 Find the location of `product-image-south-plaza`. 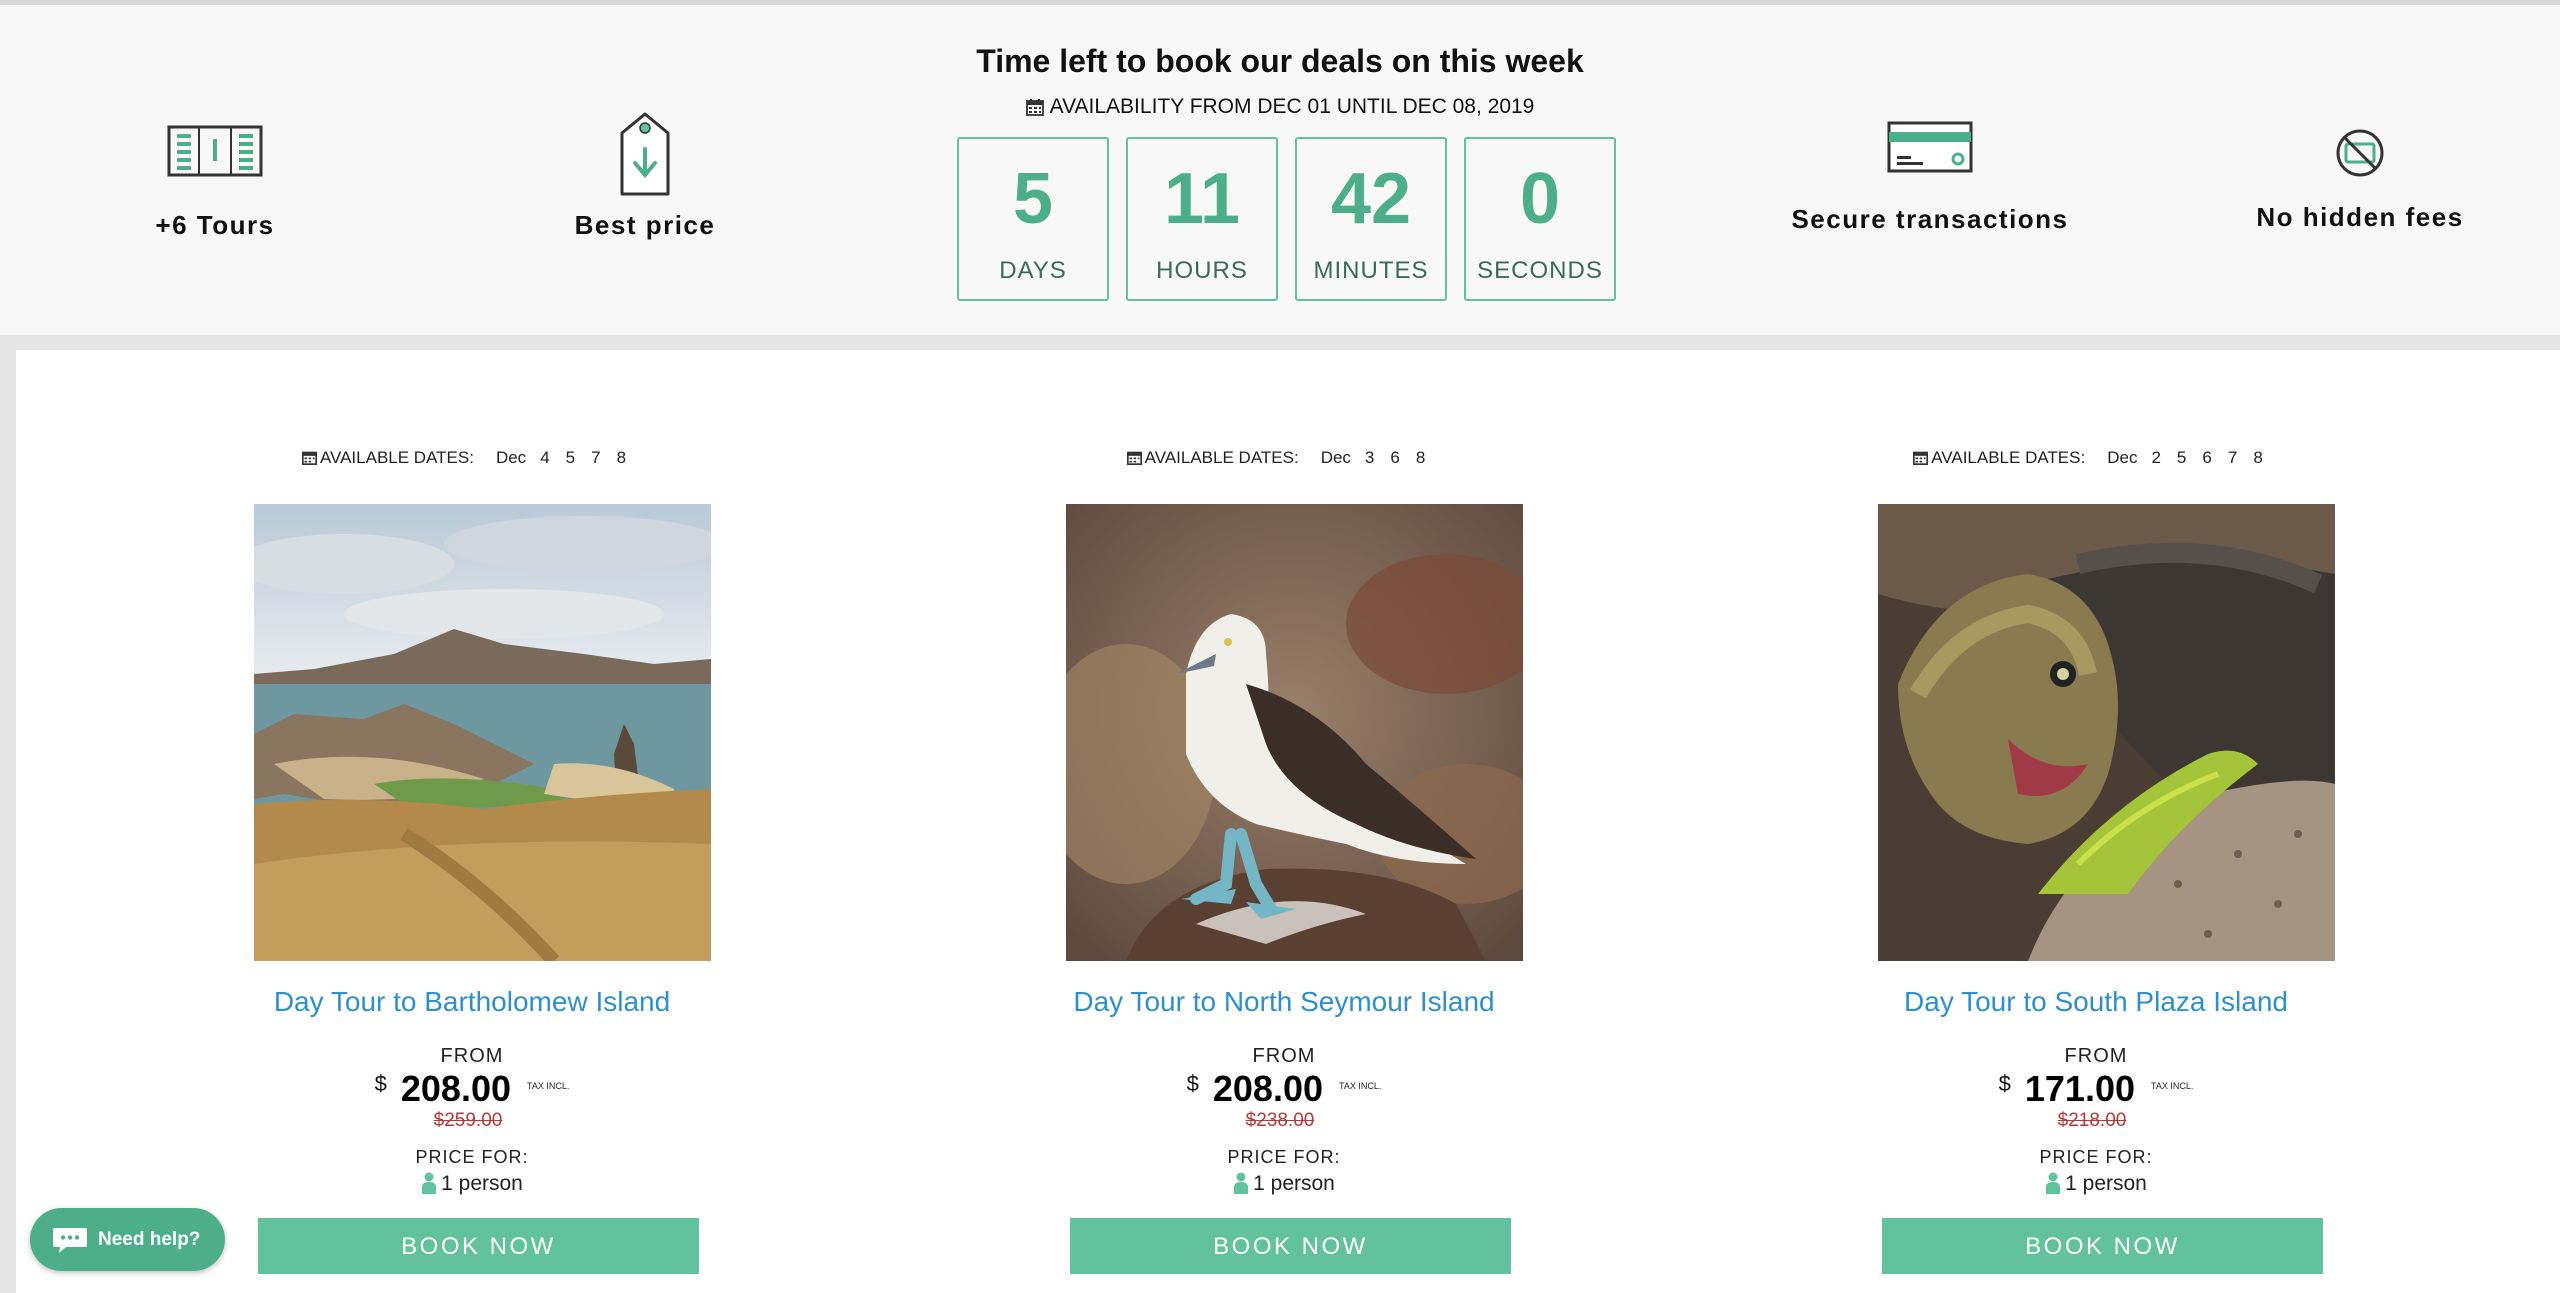

product-image-south-plaza is located at coordinates (2106, 732).